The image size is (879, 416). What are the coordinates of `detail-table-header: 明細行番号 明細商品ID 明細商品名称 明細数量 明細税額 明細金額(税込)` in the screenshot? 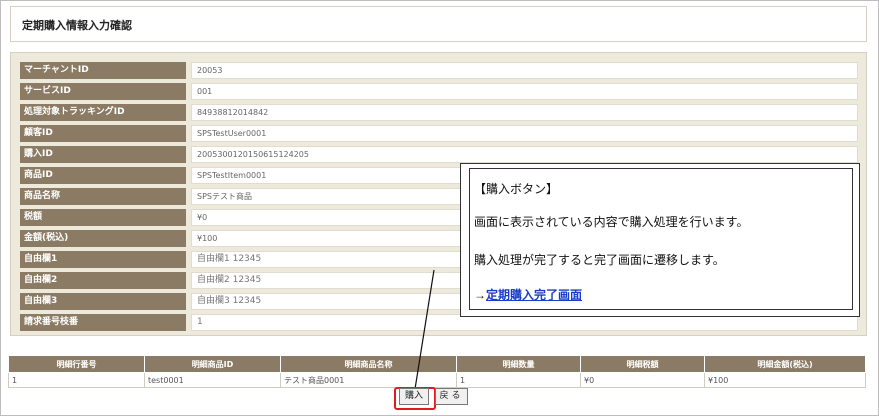 It's located at (437, 364).